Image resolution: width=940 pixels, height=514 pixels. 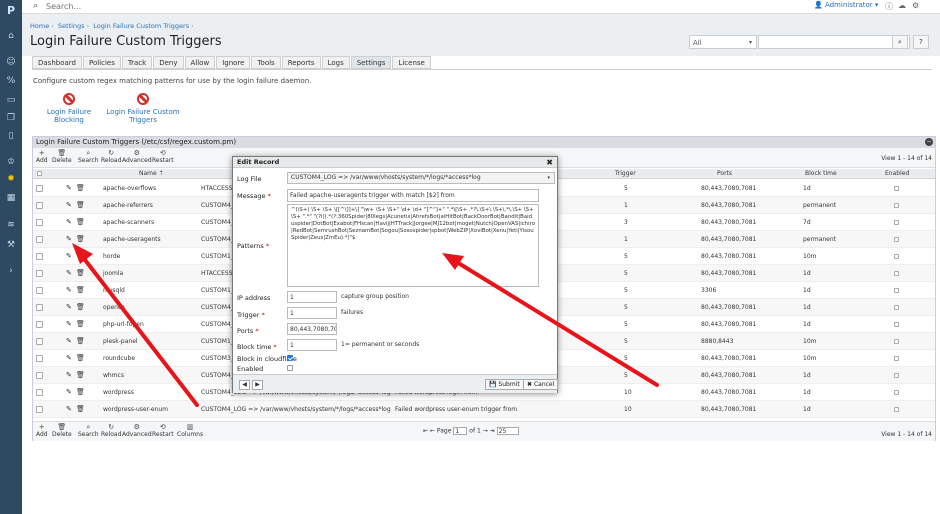 What do you see at coordinates (11, 179) in the screenshot?
I see `extensions-icon: ✹` at bounding box center [11, 179].